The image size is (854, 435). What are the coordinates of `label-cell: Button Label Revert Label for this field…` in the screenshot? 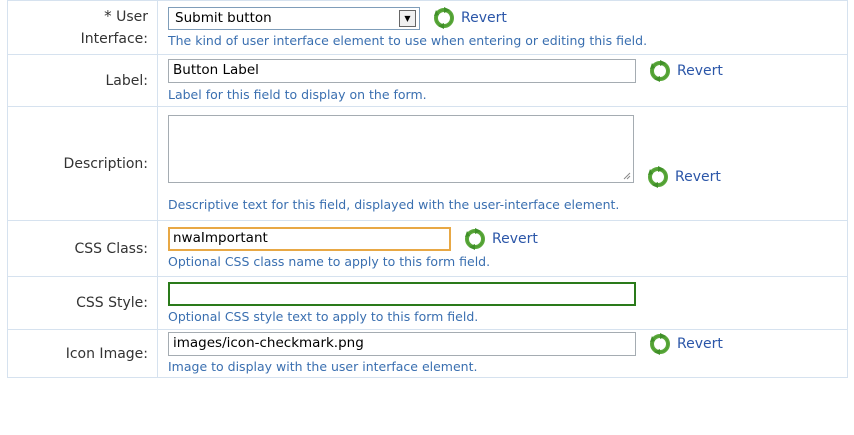 It's located at (502, 80).